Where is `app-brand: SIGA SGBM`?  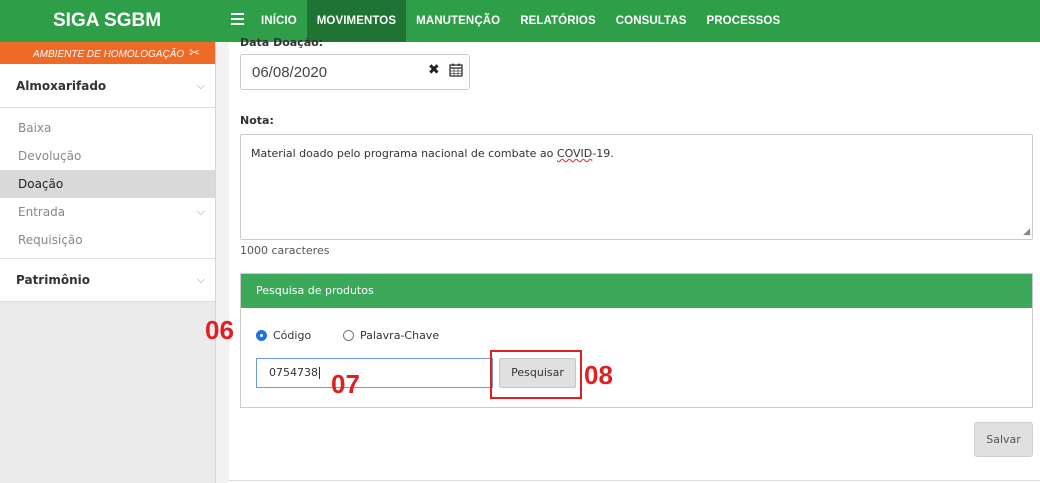
app-brand: SIGA SGBM is located at coordinates (108, 21).